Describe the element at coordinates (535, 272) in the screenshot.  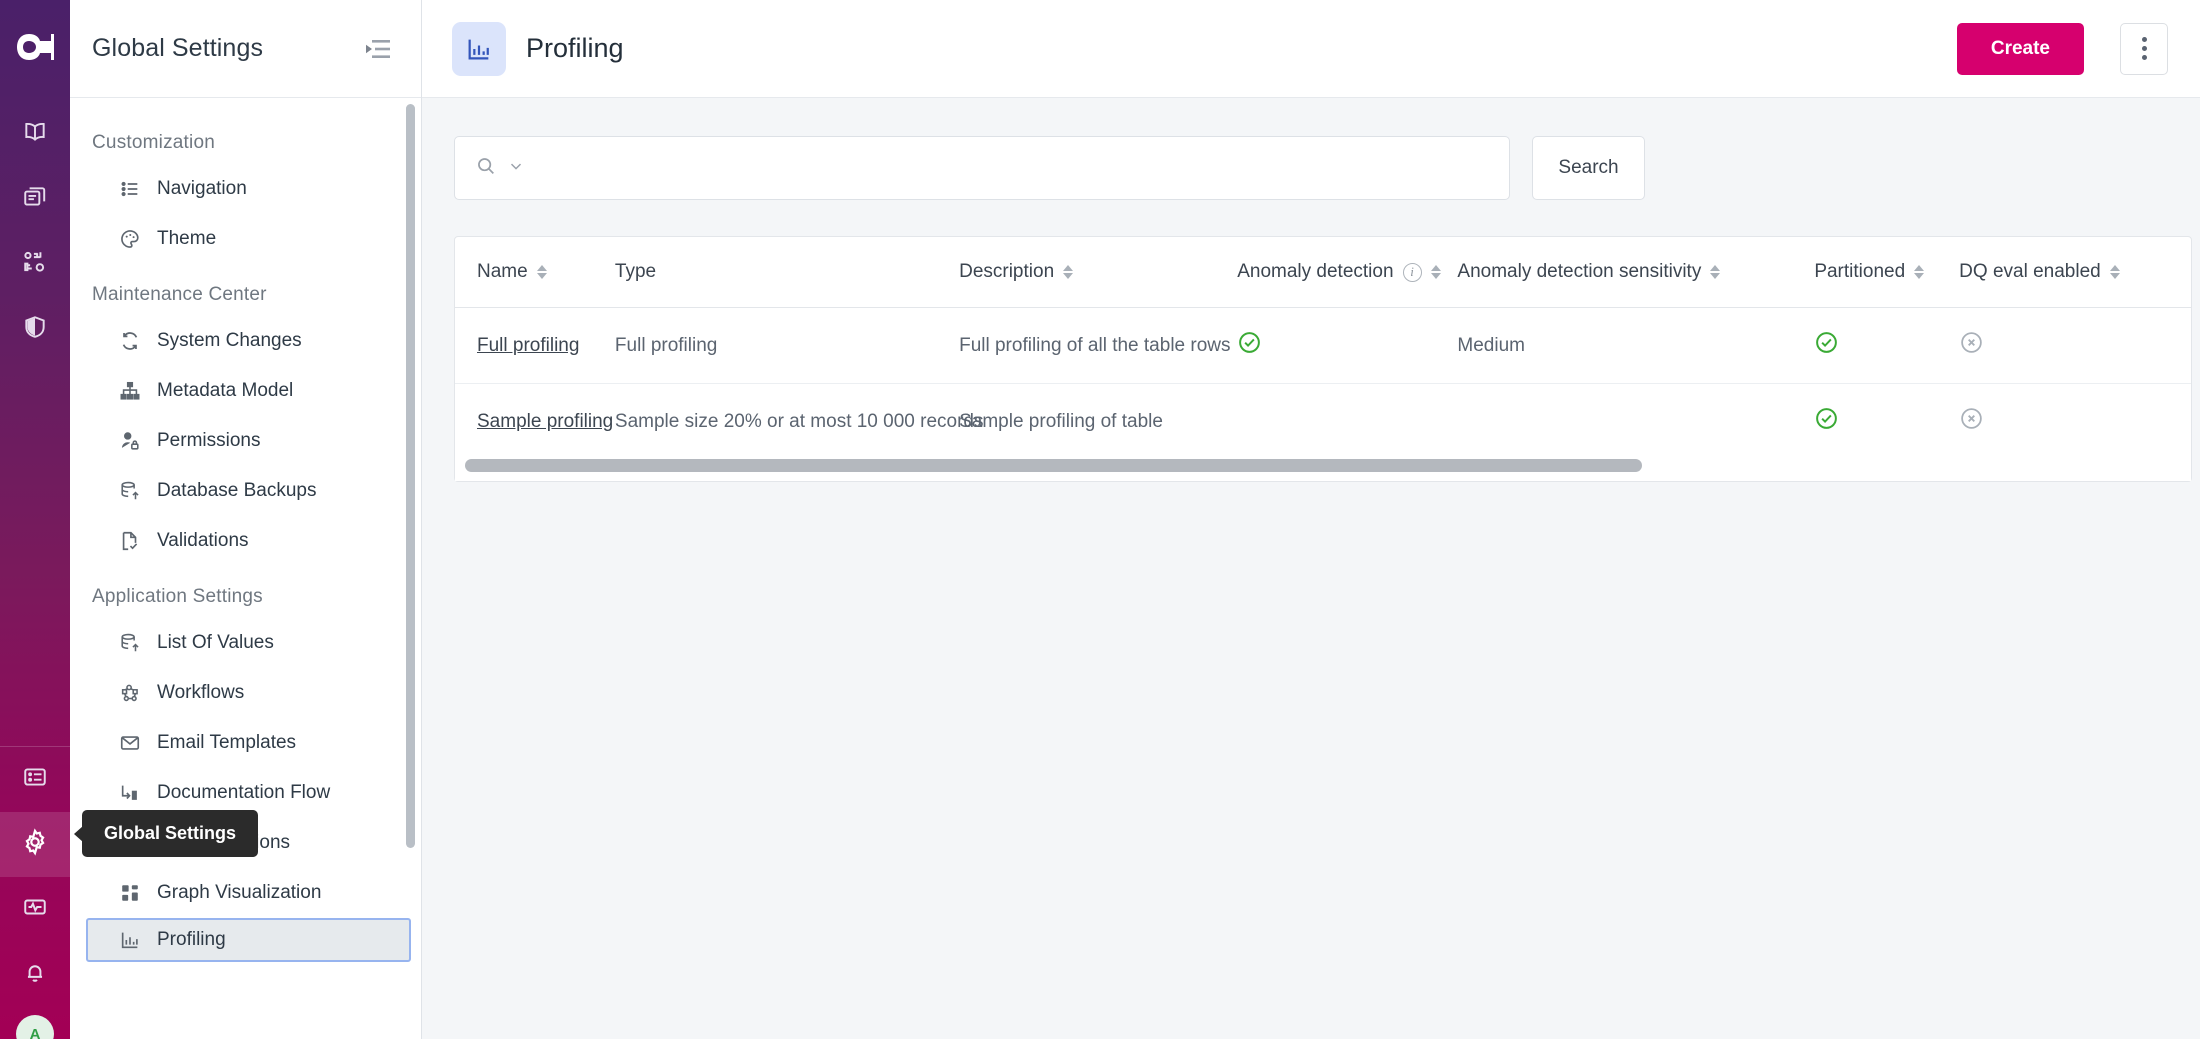
I see `column-header-name: Name` at that location.